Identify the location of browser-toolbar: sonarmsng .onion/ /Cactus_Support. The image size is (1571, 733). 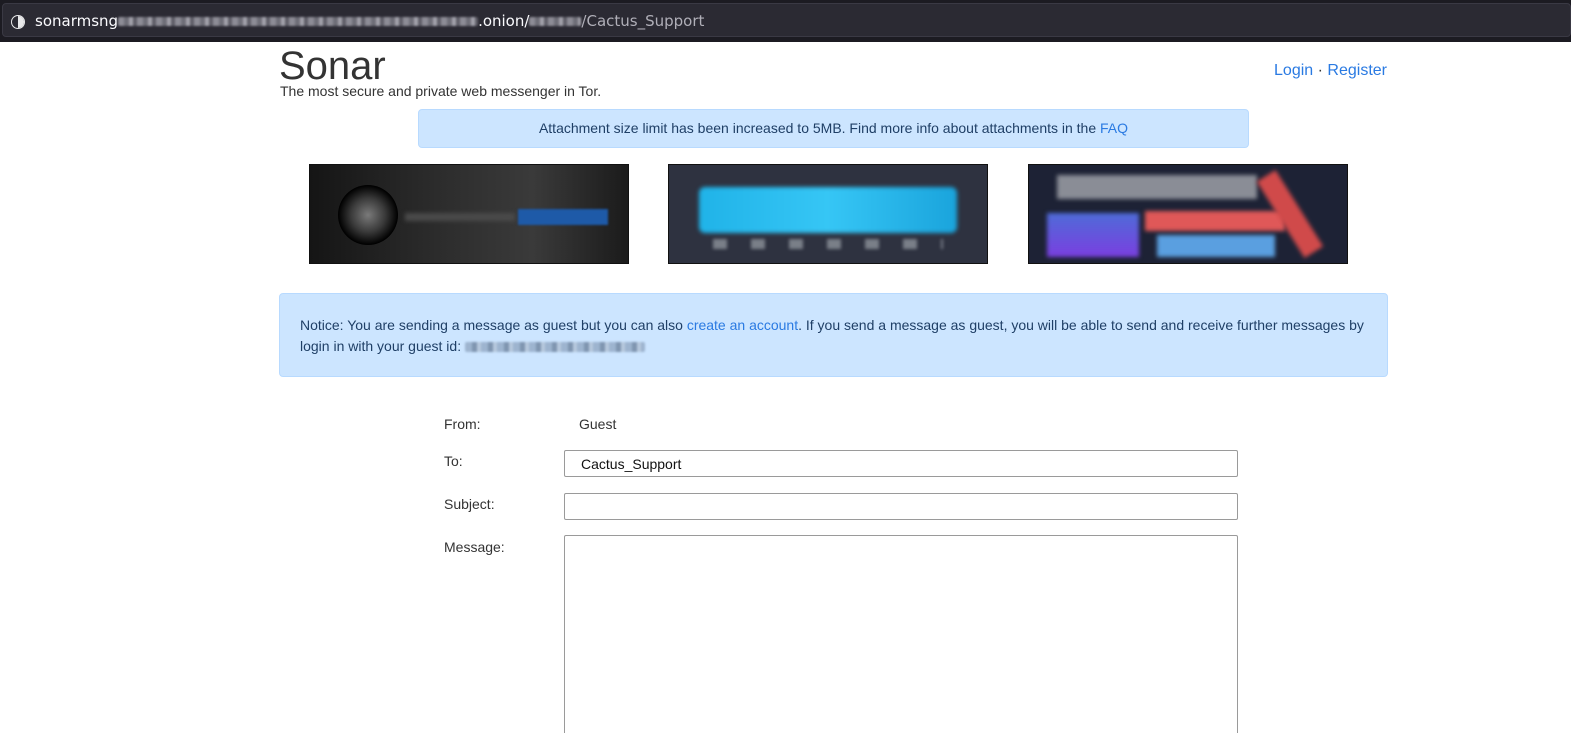
(785, 21).